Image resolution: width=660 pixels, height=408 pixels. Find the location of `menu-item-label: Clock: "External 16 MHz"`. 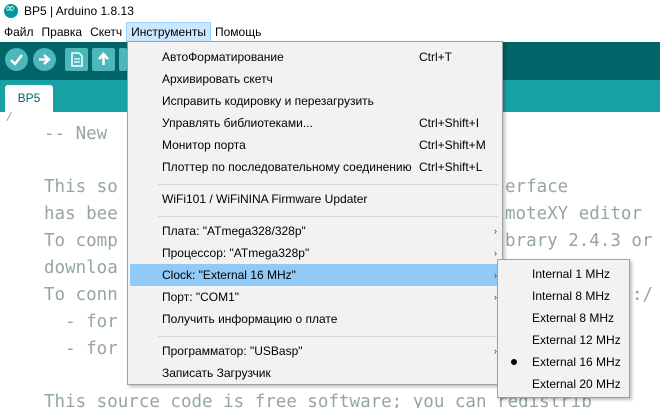

menu-item-label: Clock: "External 16 MHz" is located at coordinates (229, 275).